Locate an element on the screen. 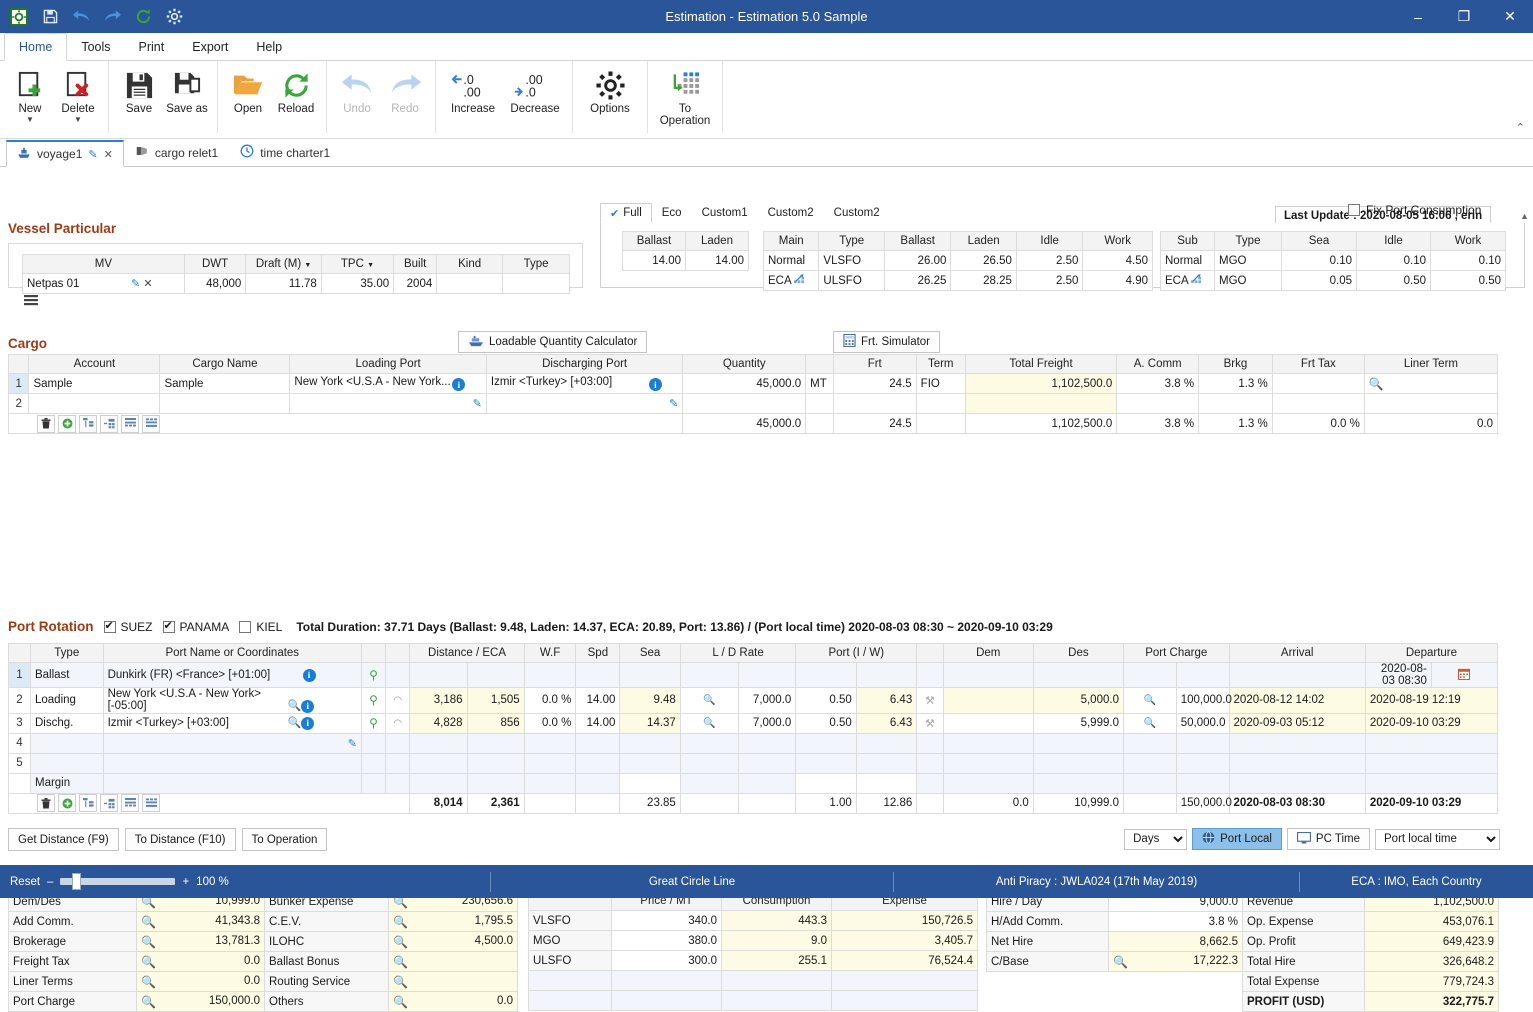 Image resolution: width=1533 pixels, height=1012 pixels. cell-port-charge: 50,000.0 is located at coordinates (1202, 723).